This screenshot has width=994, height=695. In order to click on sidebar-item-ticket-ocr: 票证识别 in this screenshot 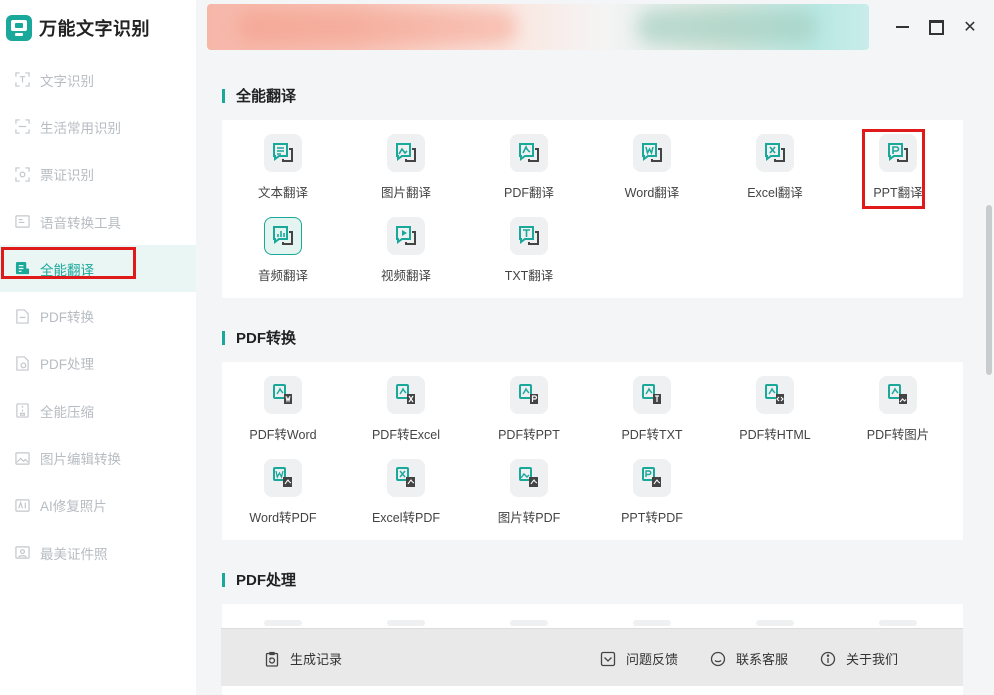, I will do `click(98, 174)`.